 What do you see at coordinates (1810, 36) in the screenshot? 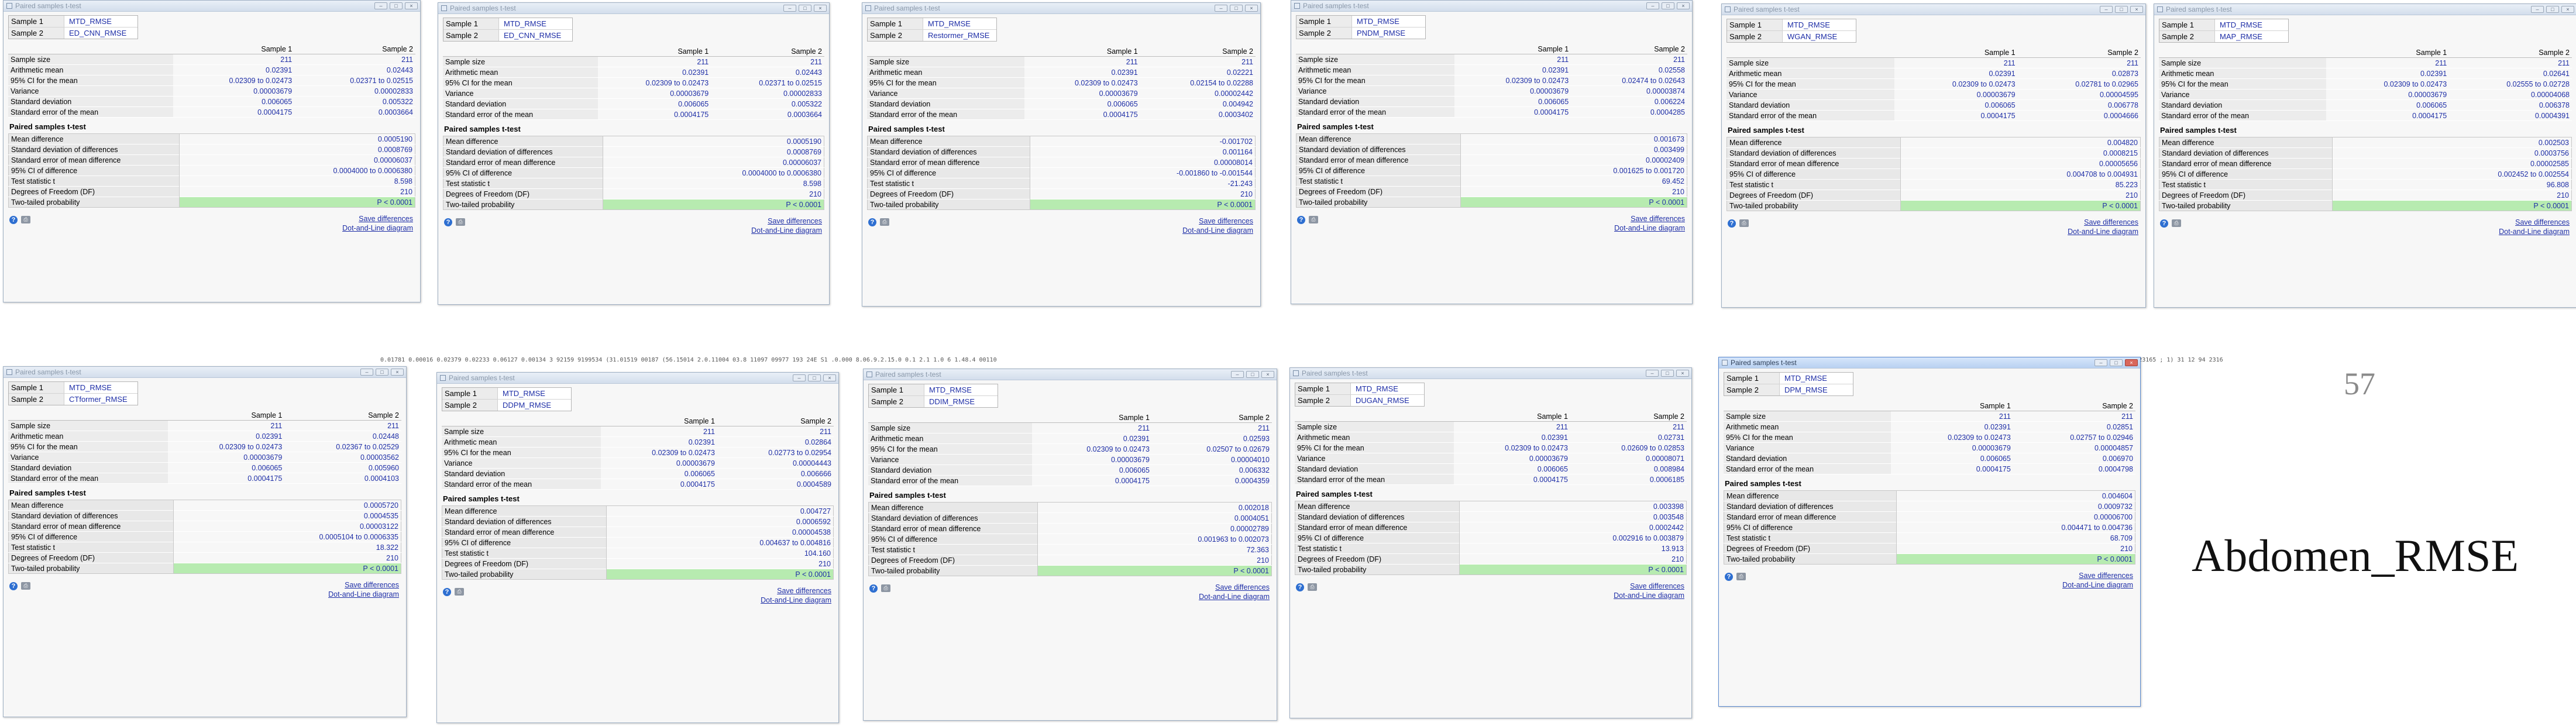
I see `sample2-field: WGAN_RMSE` at bounding box center [1810, 36].